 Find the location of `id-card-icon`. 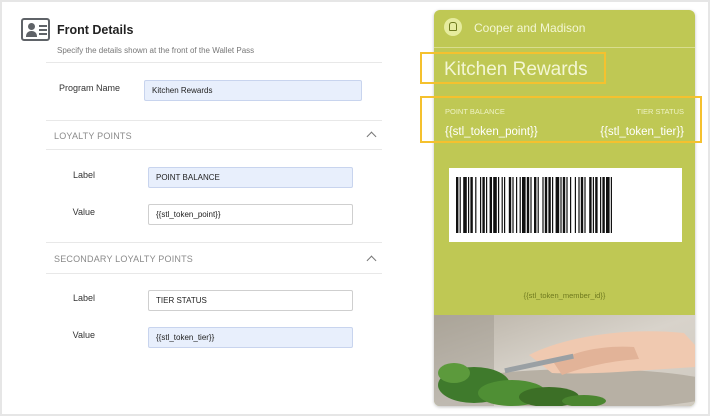

id-card-icon is located at coordinates (35, 29).